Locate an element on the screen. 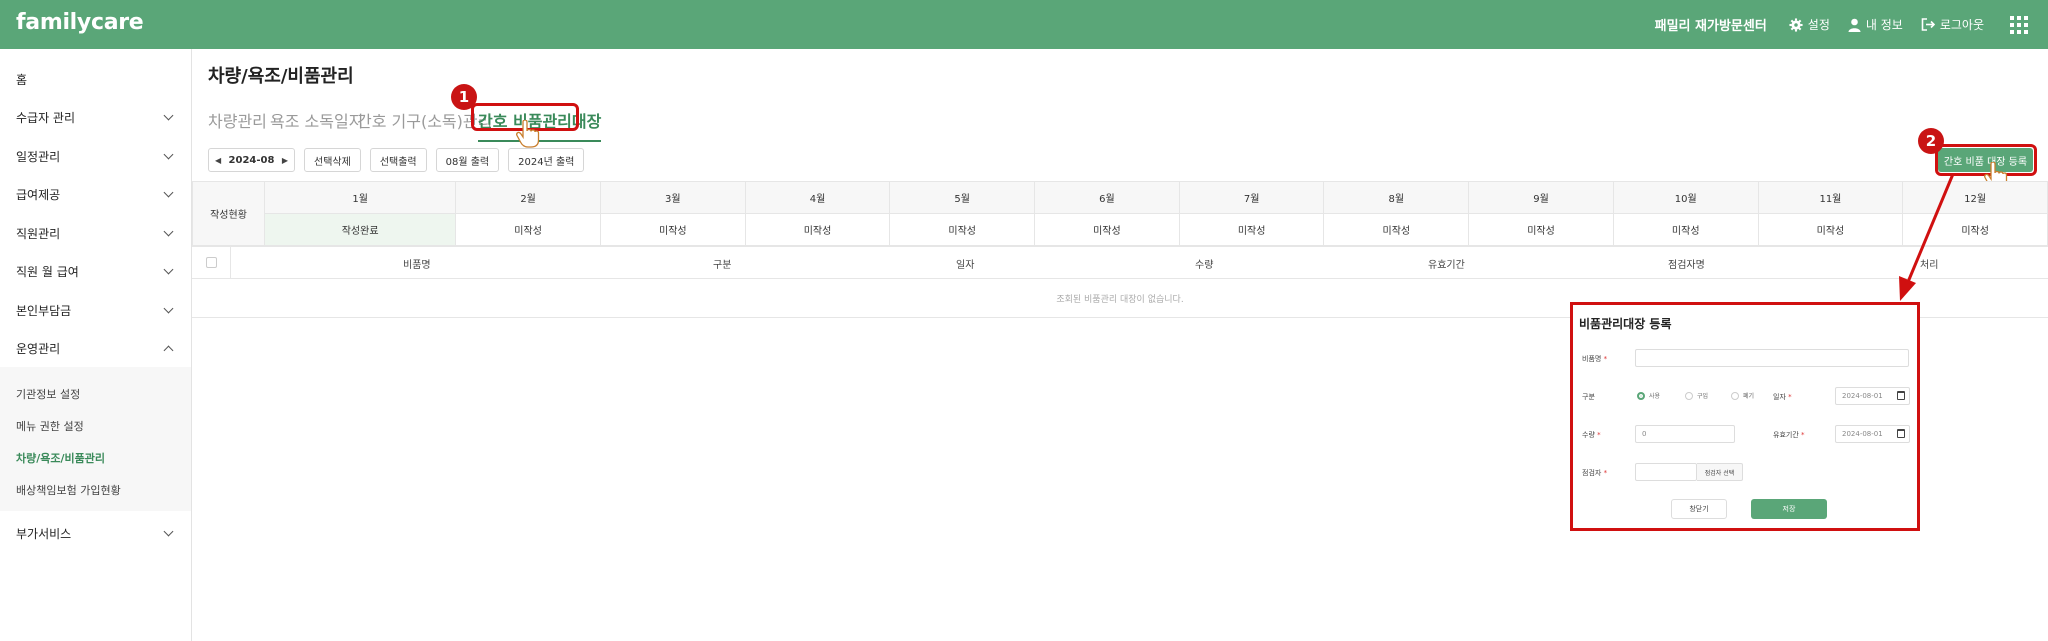 This screenshot has height=641, width=2048. print-year-button: 2024년 출력 is located at coordinates (546, 160).